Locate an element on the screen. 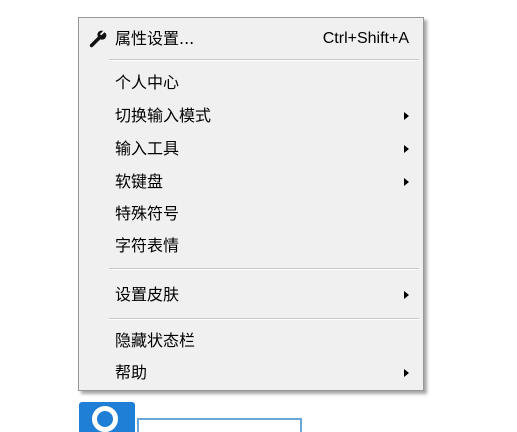  search-ring-icon is located at coordinates (105, 419).